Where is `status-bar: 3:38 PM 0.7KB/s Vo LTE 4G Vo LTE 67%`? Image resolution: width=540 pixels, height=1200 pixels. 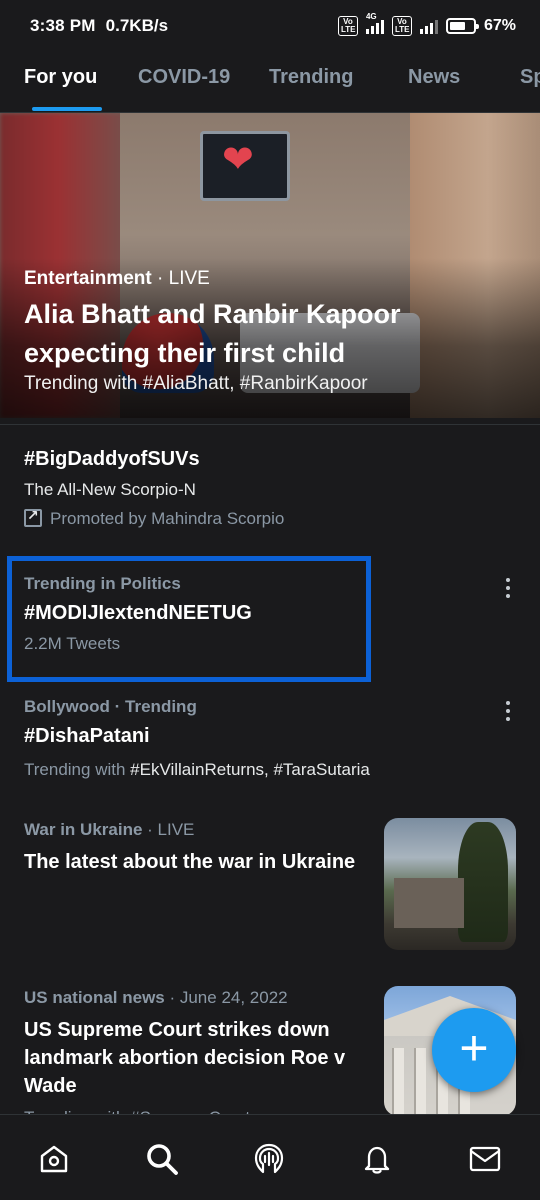
status-bar: 3:38 PM 0.7KB/s Vo LTE 4G Vo LTE 67% is located at coordinates (270, 26).